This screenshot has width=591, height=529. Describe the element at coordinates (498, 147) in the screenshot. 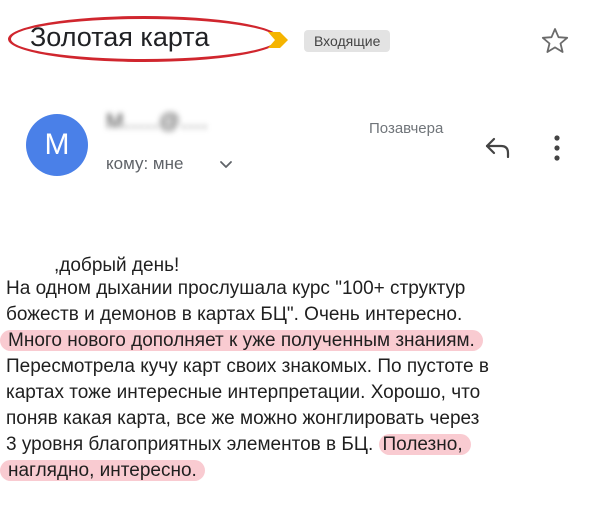

I see `reply-icon` at that location.